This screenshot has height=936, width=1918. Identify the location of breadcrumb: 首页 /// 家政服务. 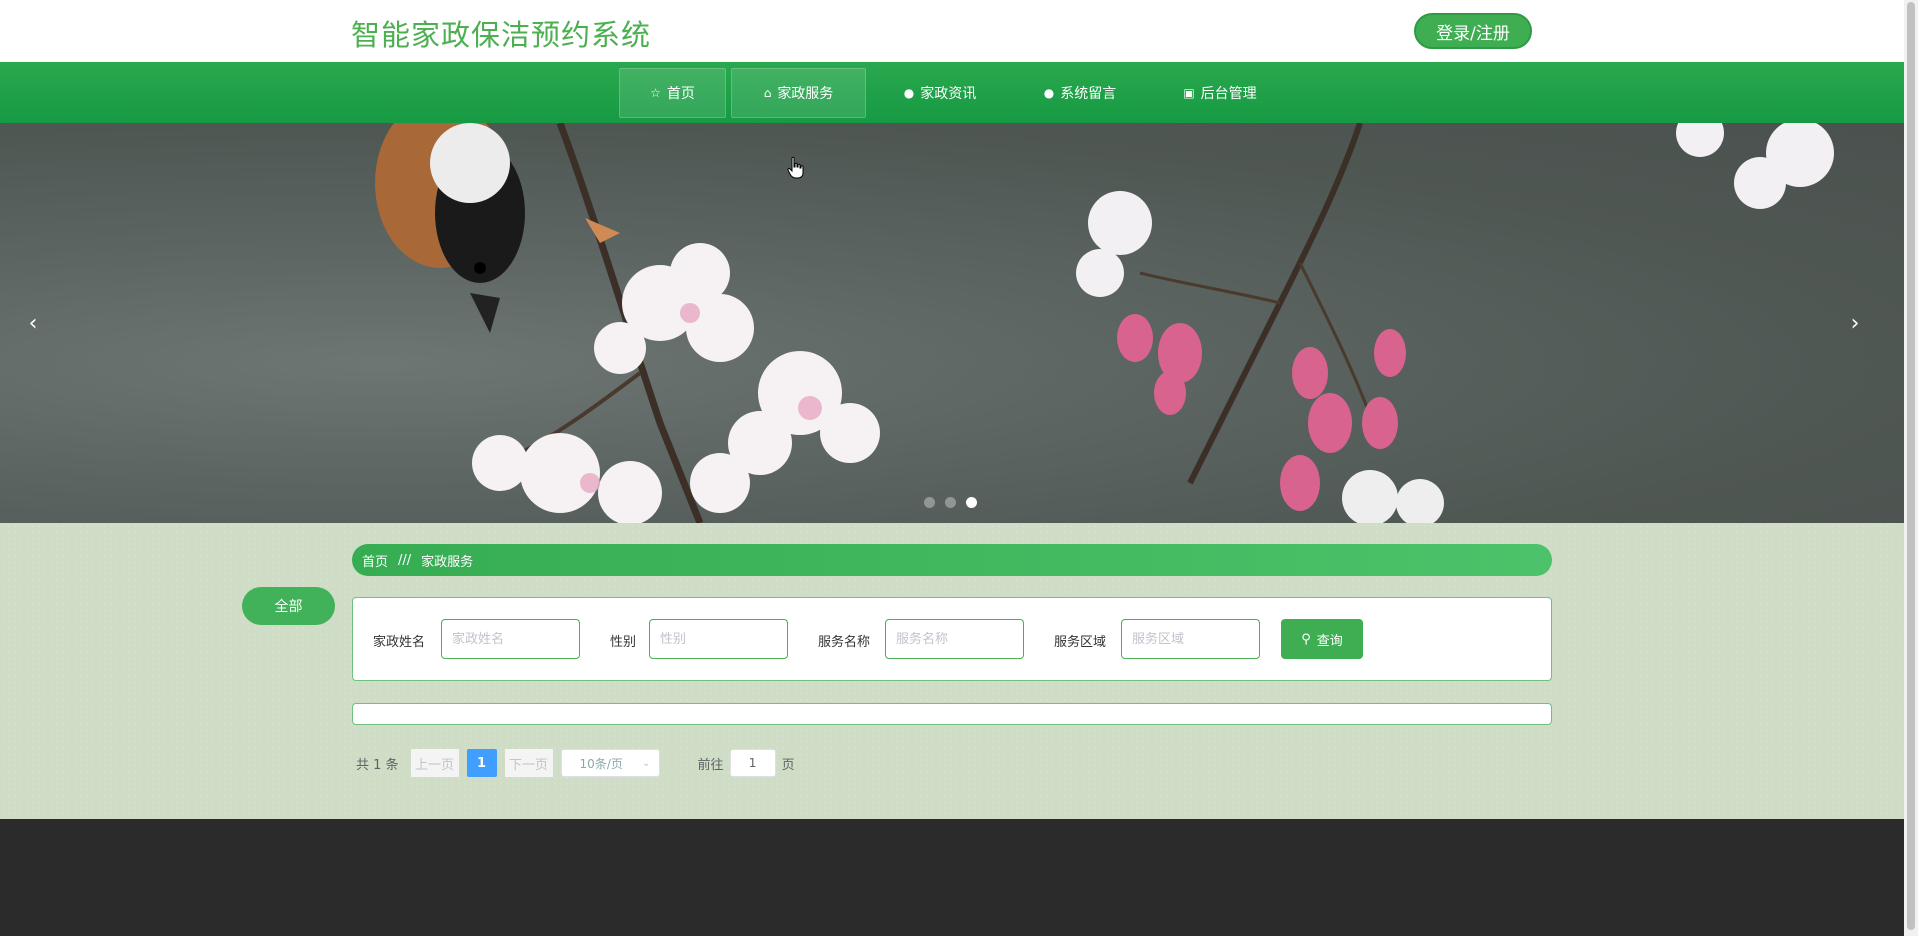
(952, 560).